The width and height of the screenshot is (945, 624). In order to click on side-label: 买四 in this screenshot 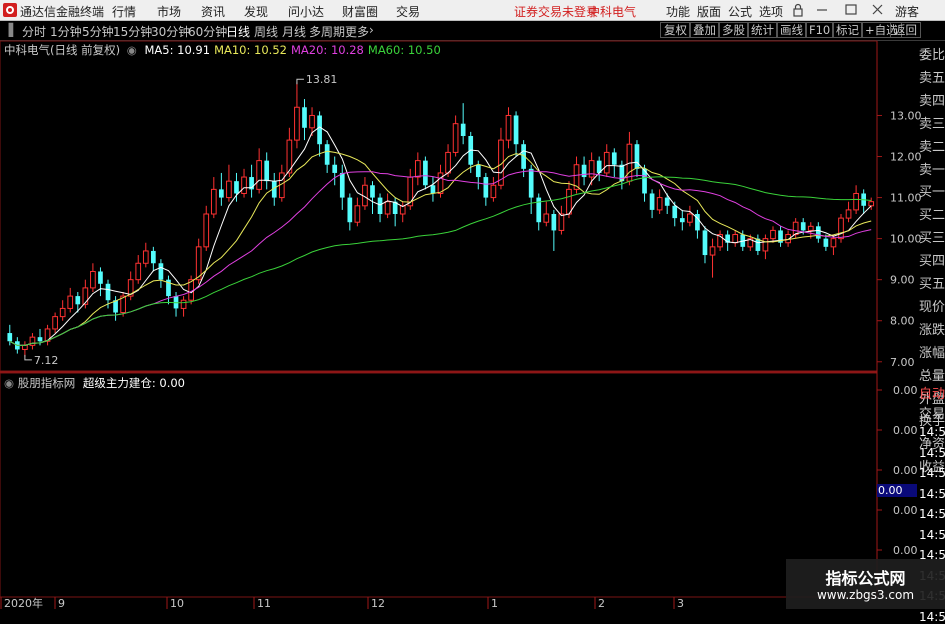, I will do `click(932, 262)`.